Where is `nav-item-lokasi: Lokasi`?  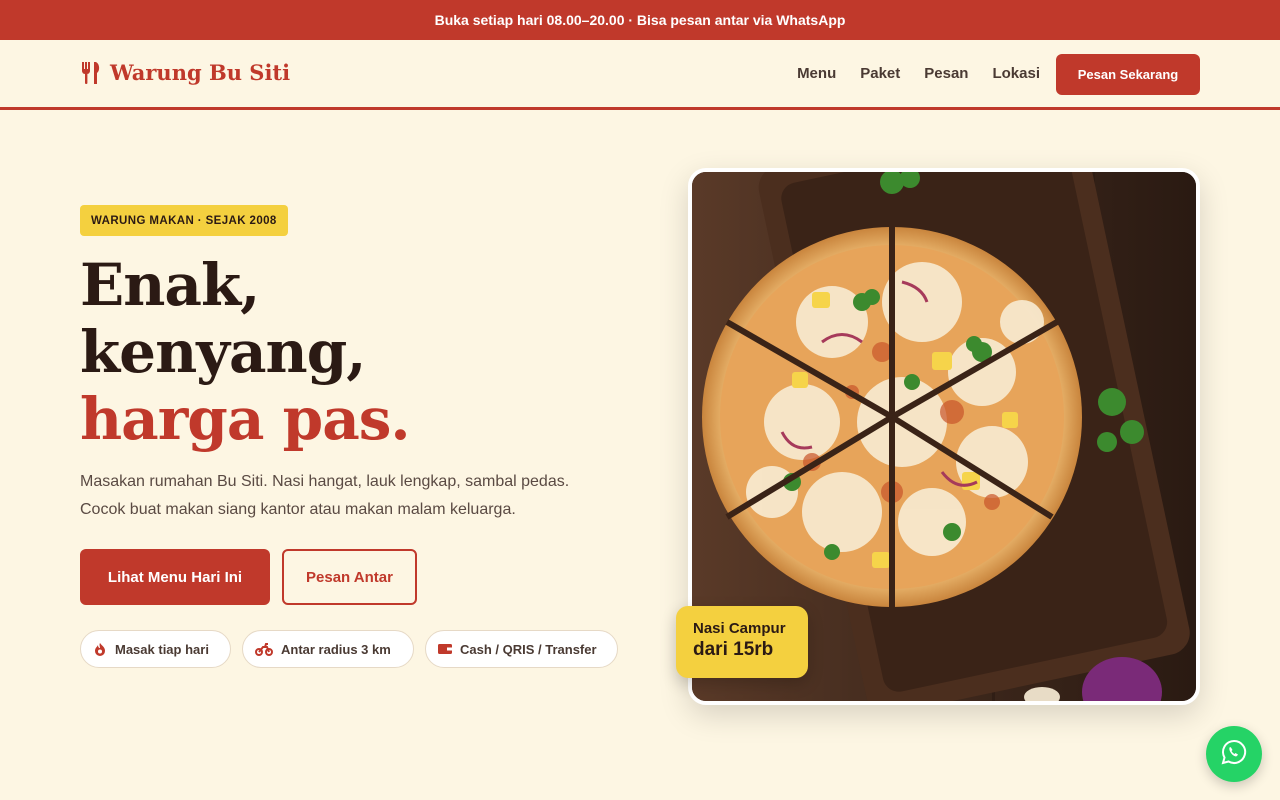 nav-item-lokasi: Lokasi is located at coordinates (1016, 73).